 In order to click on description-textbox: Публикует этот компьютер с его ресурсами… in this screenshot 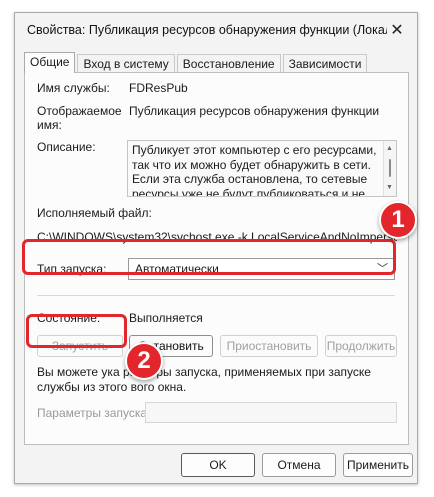, I will do `click(262, 168)`.